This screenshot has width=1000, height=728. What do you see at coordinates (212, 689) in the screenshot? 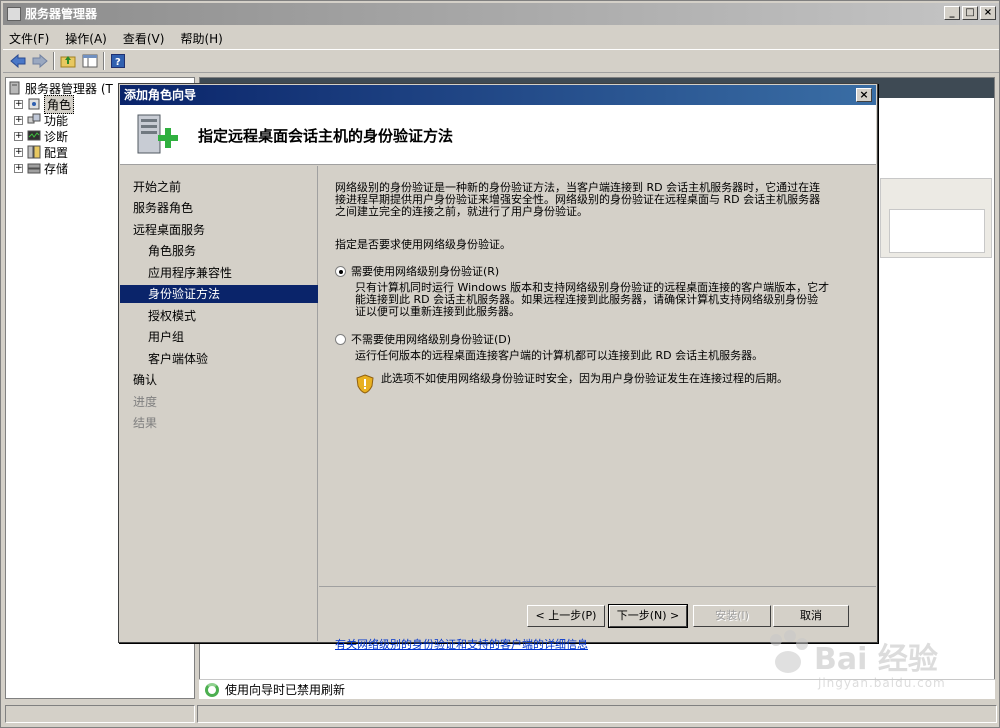
I see `refresh-icon` at bounding box center [212, 689].